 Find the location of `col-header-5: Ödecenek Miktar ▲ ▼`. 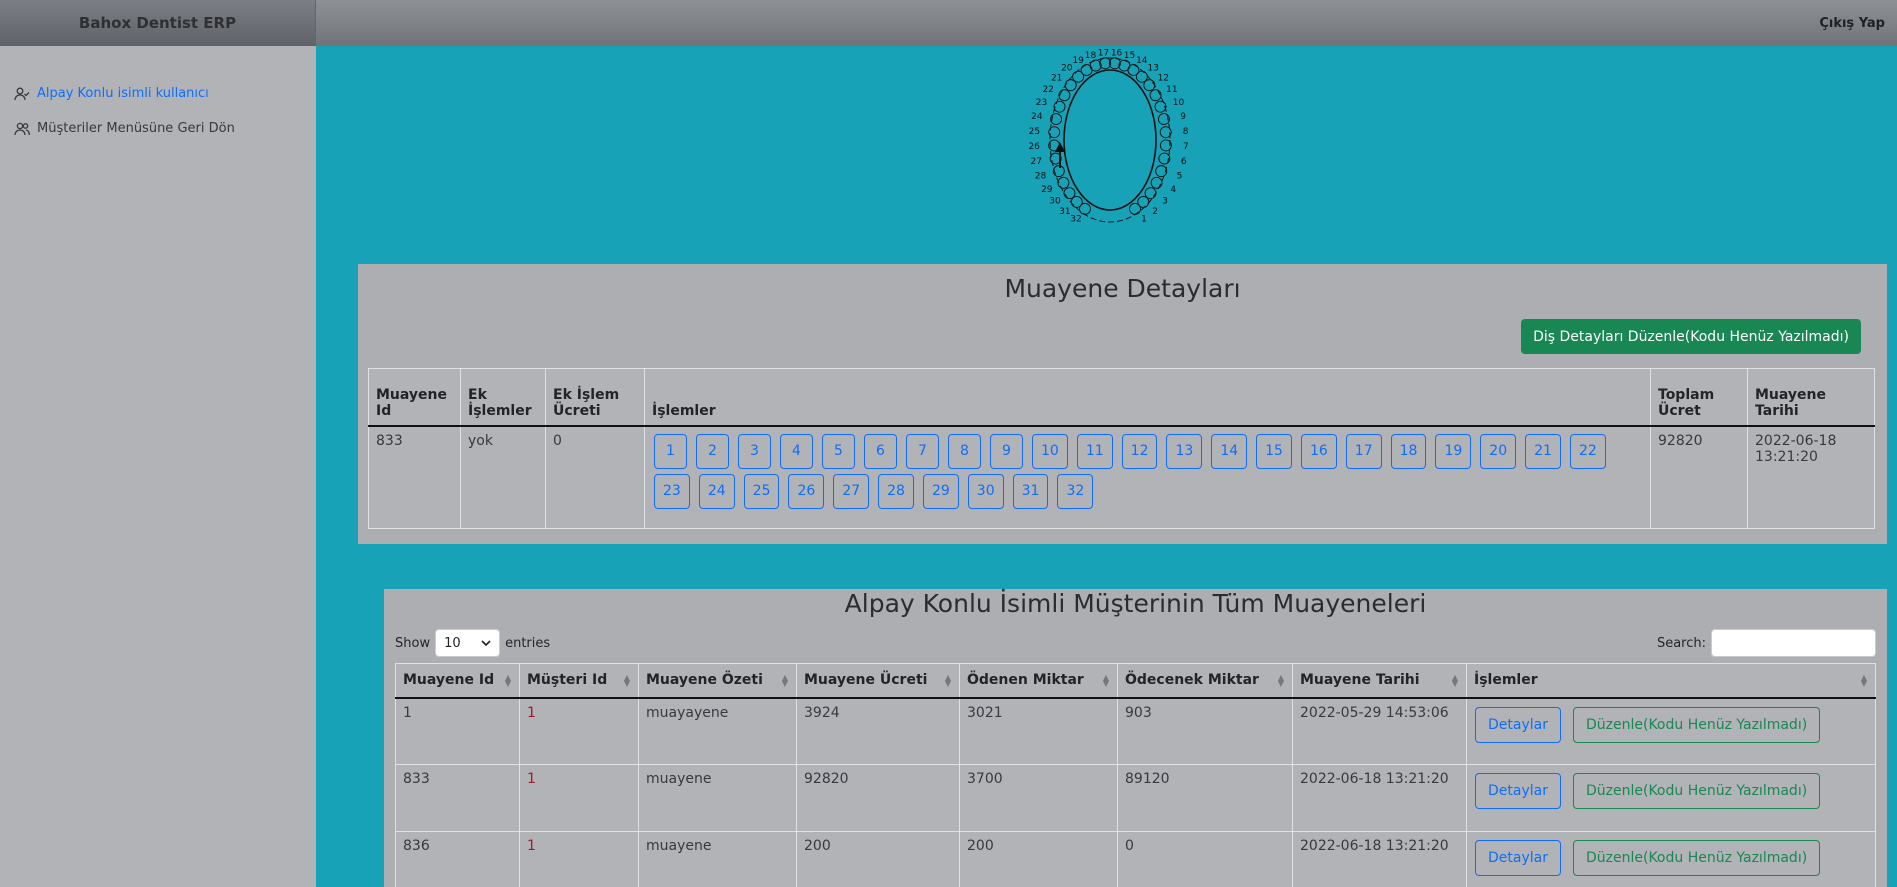

col-header-5: Ödecenek Miktar ▲ ▼ is located at coordinates (1205, 681).